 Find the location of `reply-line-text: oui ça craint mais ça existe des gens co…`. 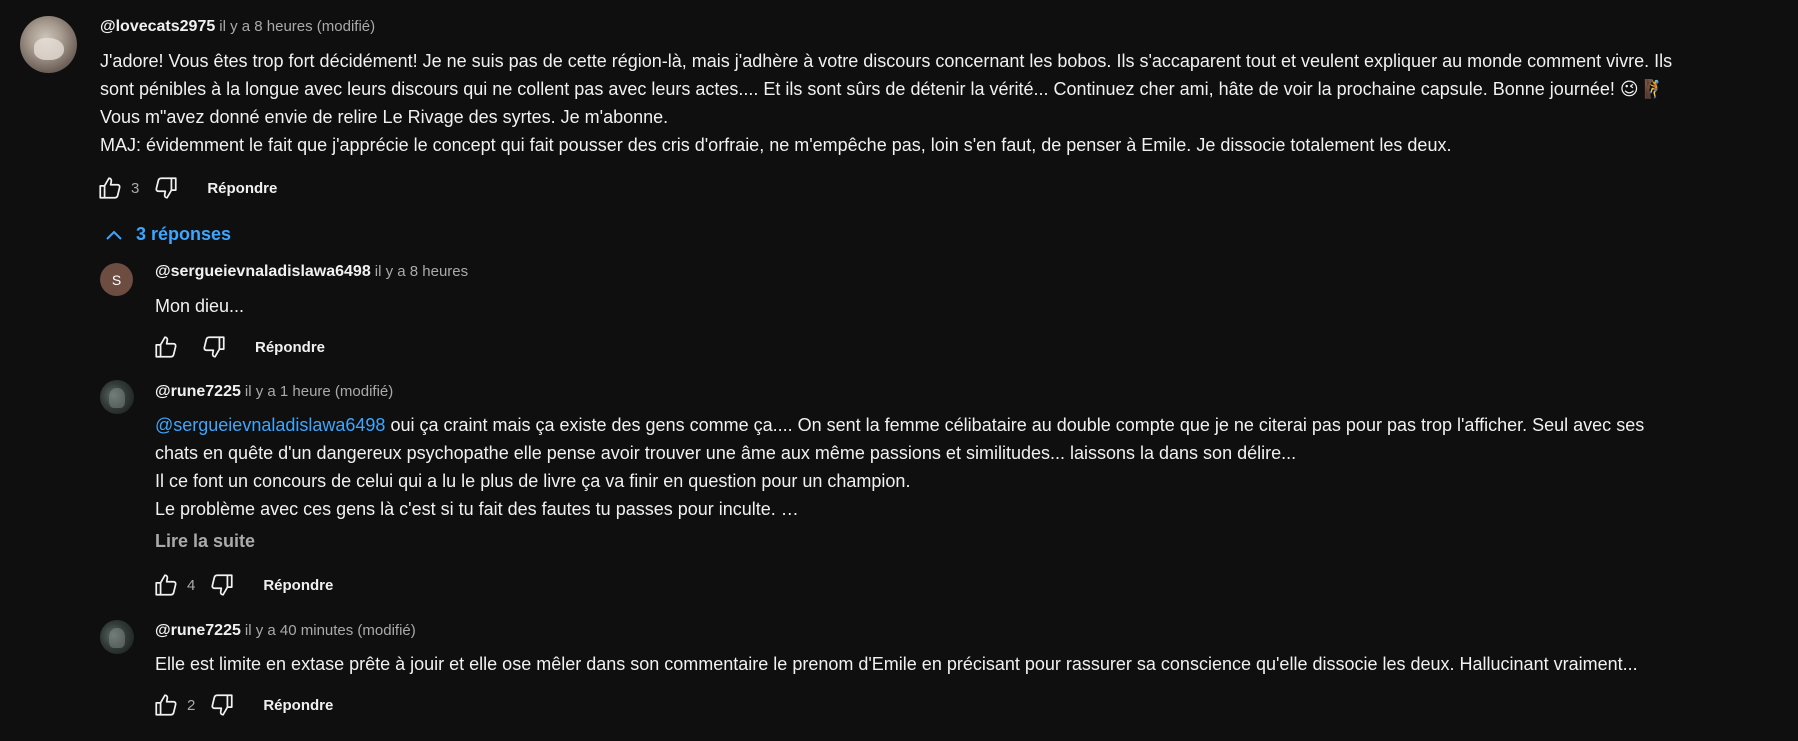

reply-line-text: oui ça craint mais ça existe des gens co… is located at coordinates (1015, 425).